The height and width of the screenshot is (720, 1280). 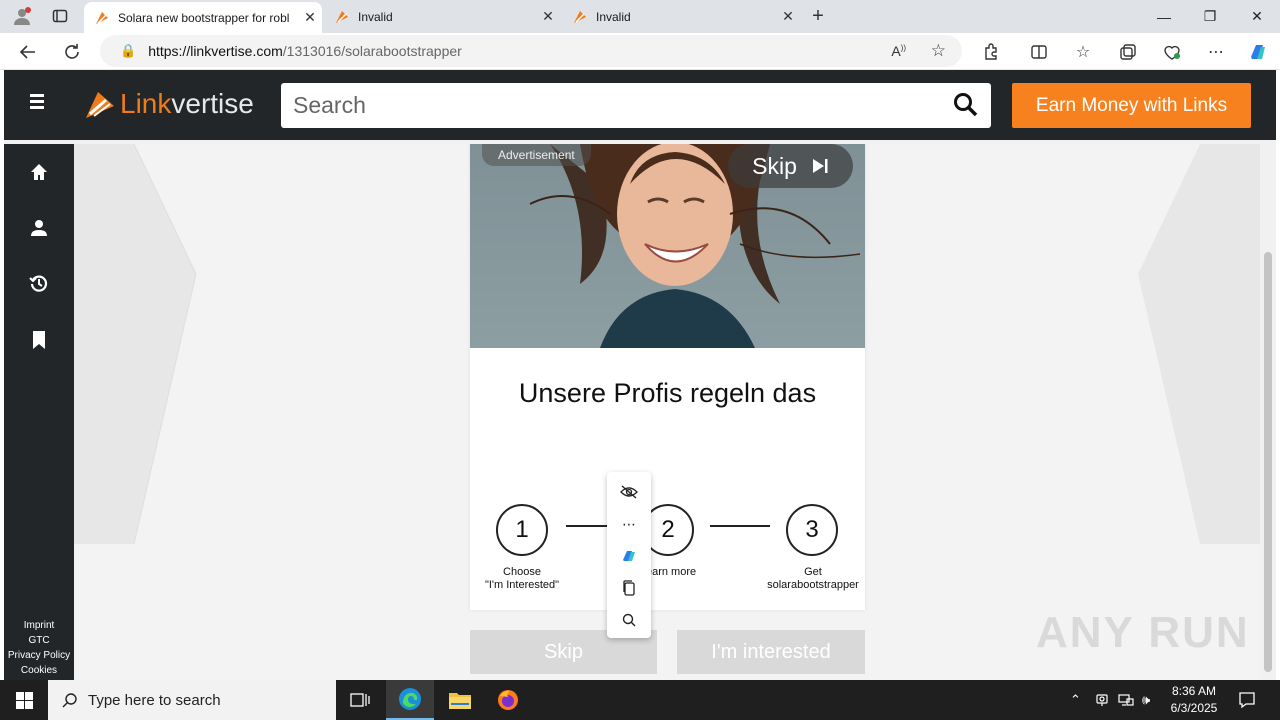 I want to click on tab-invalid-2: Invalid ✕, so click(x=681, y=16).